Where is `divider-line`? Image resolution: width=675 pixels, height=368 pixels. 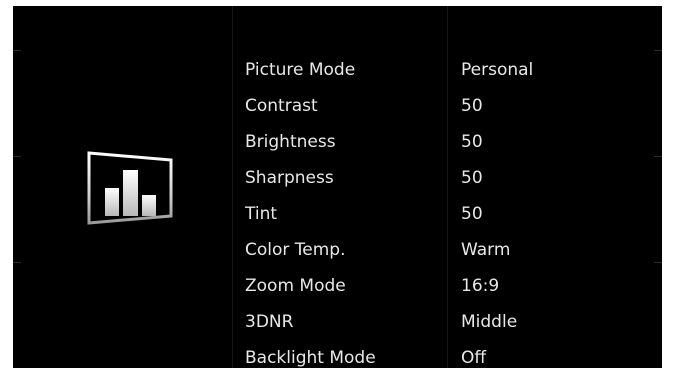 divider-line is located at coordinates (232, 187).